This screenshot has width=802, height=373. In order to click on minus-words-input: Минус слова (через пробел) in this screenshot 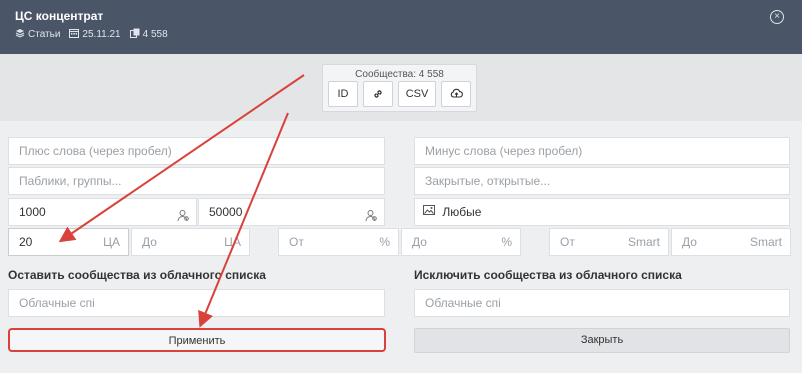, I will do `click(602, 151)`.